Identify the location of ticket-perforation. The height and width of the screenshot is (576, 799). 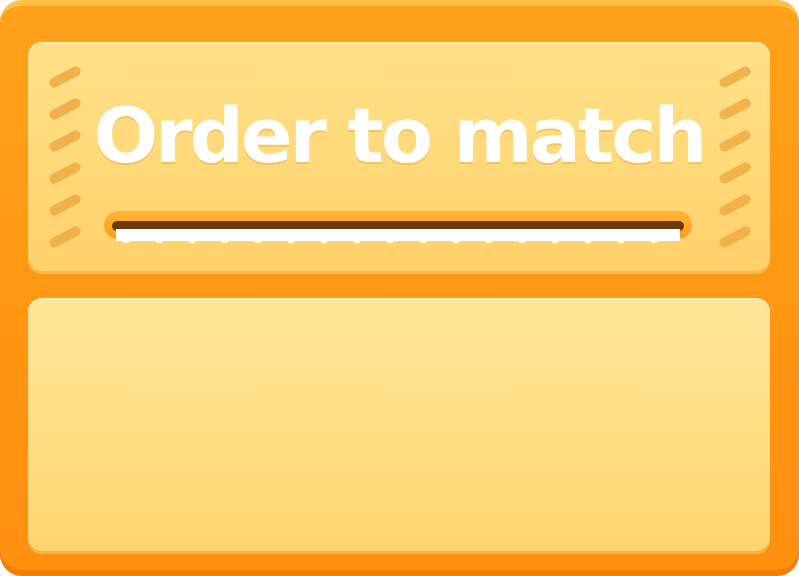
(398, 243).